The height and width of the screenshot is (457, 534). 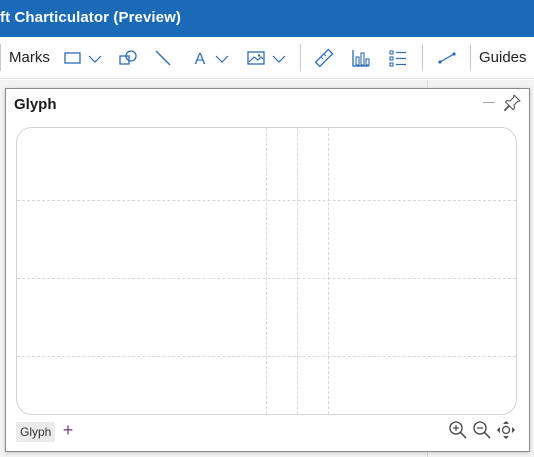 What do you see at coordinates (29, 57) in the screenshot?
I see `marks-label: Marks` at bounding box center [29, 57].